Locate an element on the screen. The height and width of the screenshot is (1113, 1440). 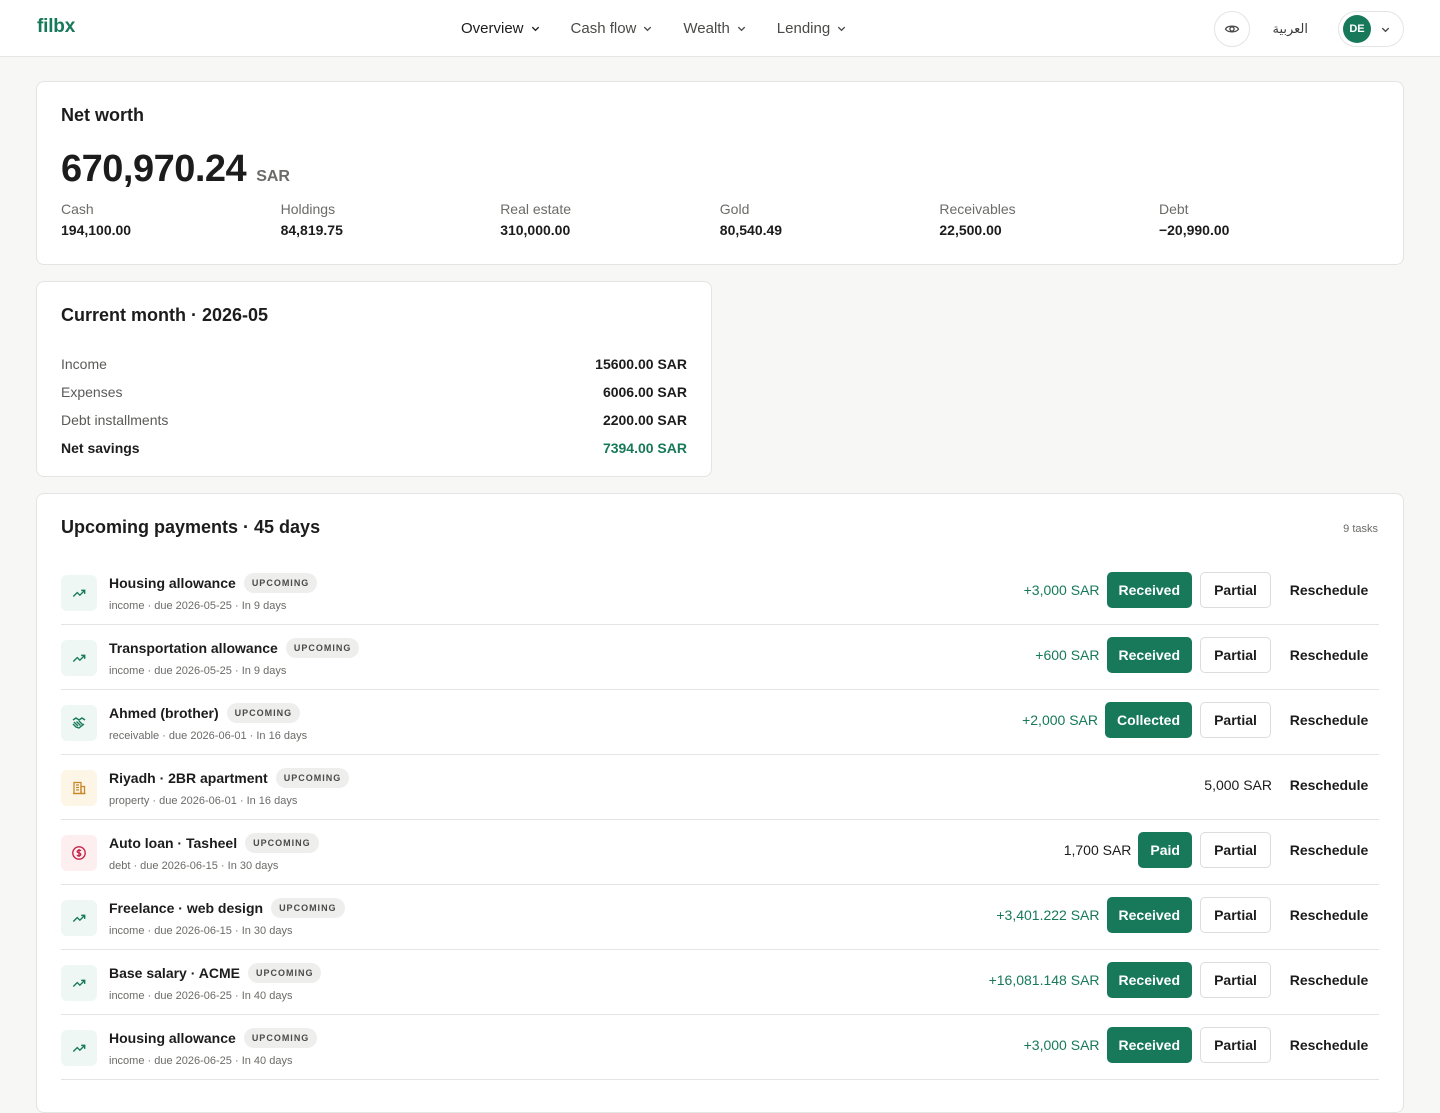
item-meta: income · due 2026-05-25 · In 9 days is located at coordinates (198, 671).